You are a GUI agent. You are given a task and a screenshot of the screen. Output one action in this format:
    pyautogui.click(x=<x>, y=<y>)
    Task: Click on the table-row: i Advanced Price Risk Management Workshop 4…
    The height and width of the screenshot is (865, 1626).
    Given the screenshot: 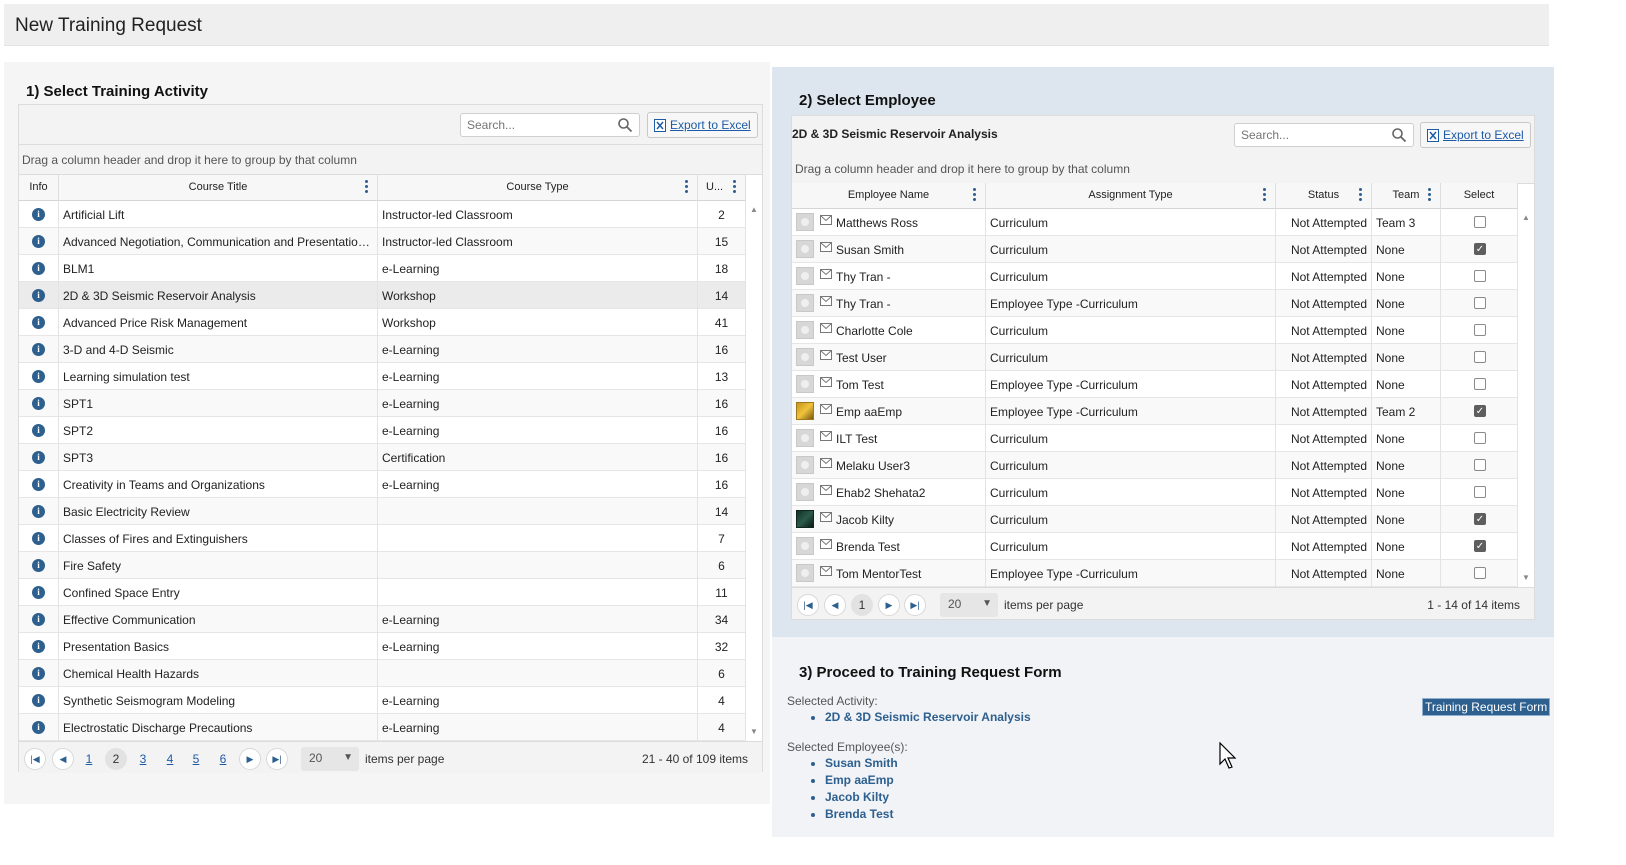 What is the action you would take?
    pyautogui.click(x=382, y=322)
    